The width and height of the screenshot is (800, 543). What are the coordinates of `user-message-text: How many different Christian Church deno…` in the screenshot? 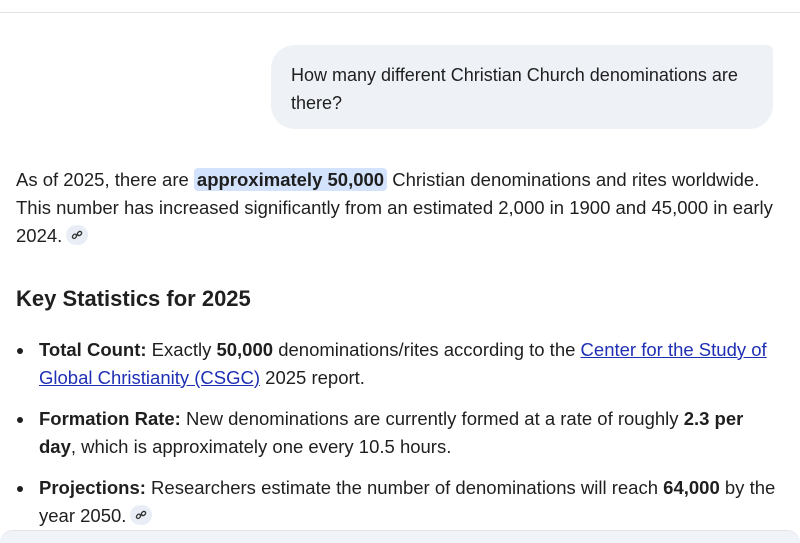 It's located at (514, 89).